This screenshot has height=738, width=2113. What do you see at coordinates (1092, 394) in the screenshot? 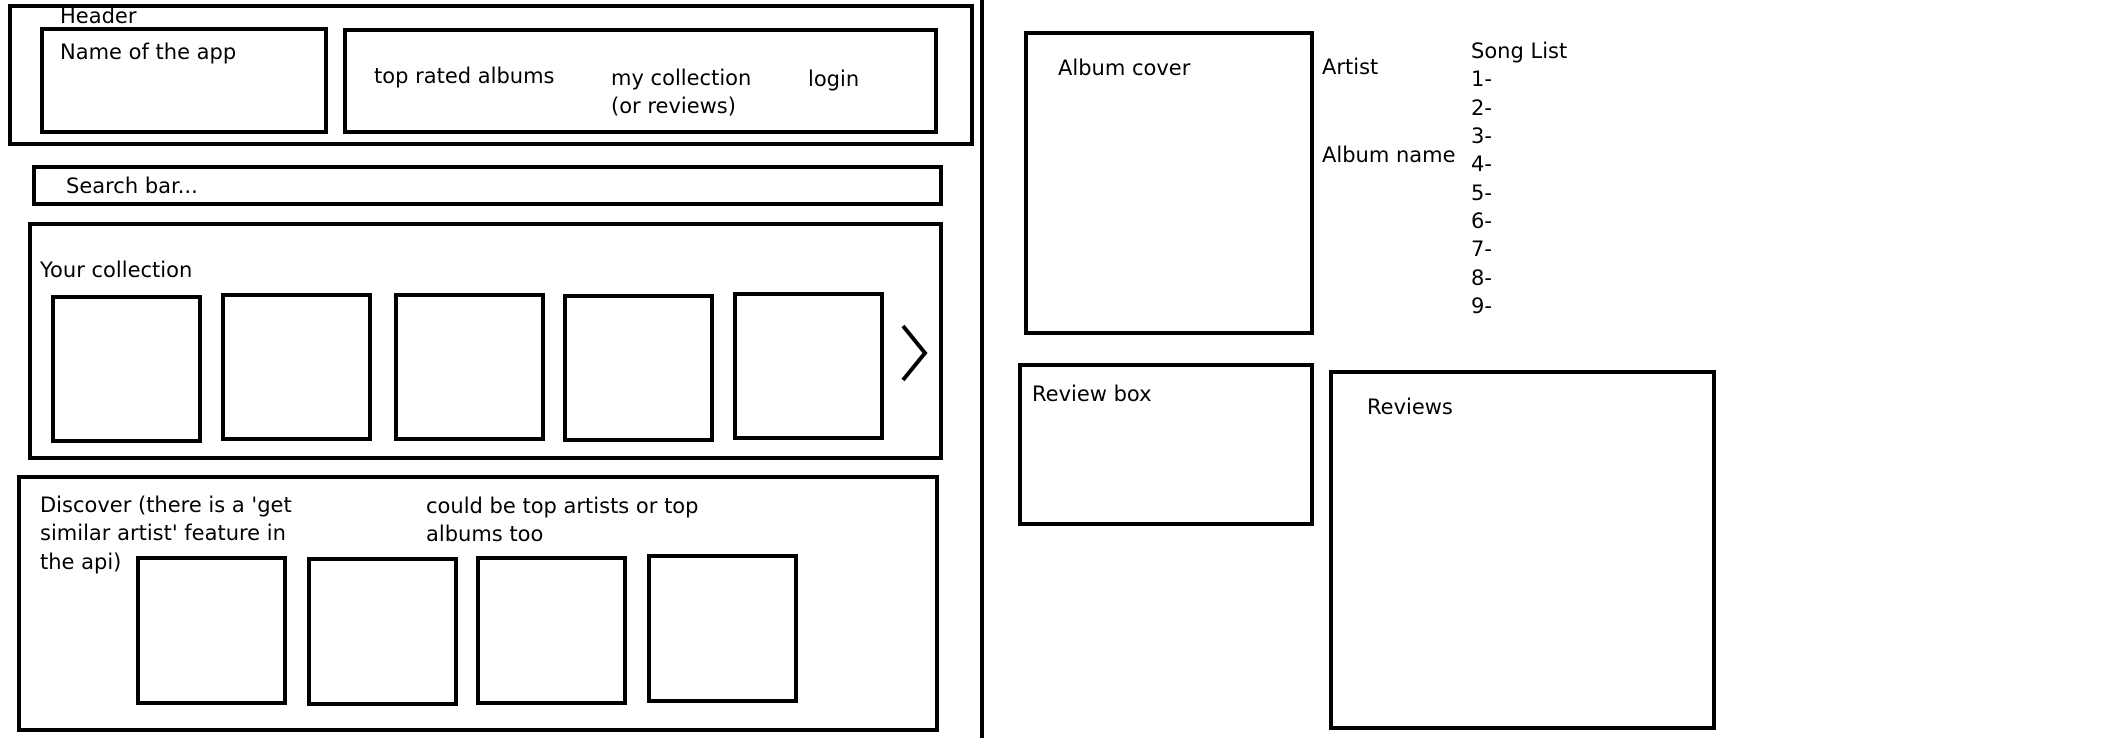
I see `review-box-label: Review box` at bounding box center [1092, 394].